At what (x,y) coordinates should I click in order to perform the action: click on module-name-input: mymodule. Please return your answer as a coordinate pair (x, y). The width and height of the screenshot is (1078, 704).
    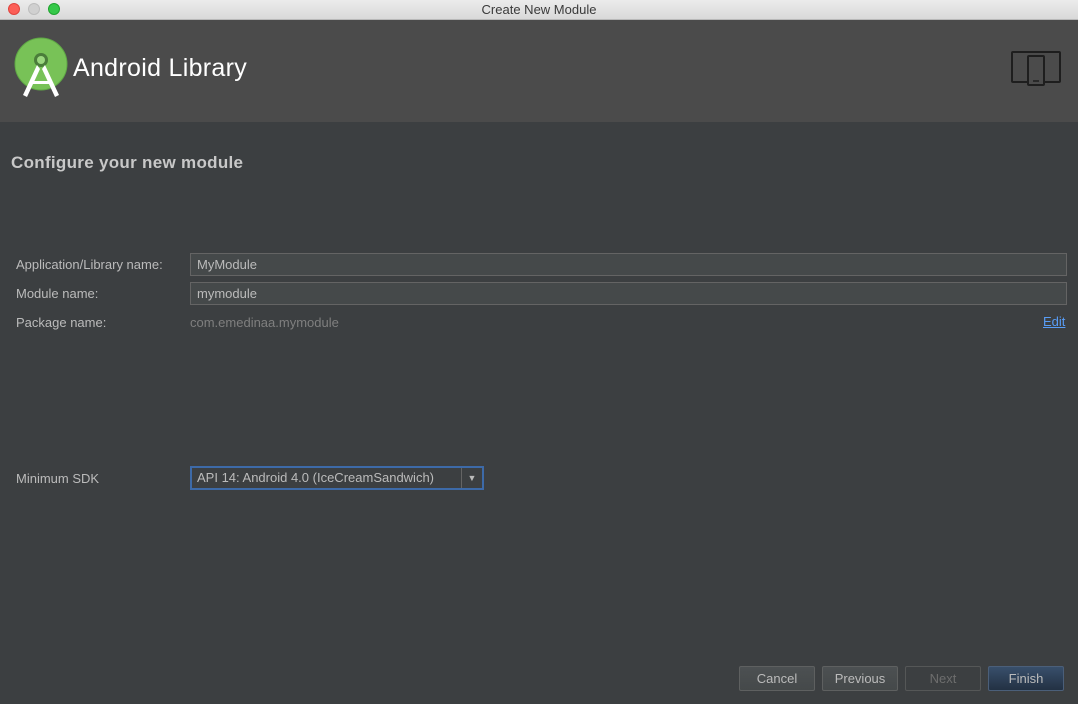
    Looking at the image, I should click on (628, 293).